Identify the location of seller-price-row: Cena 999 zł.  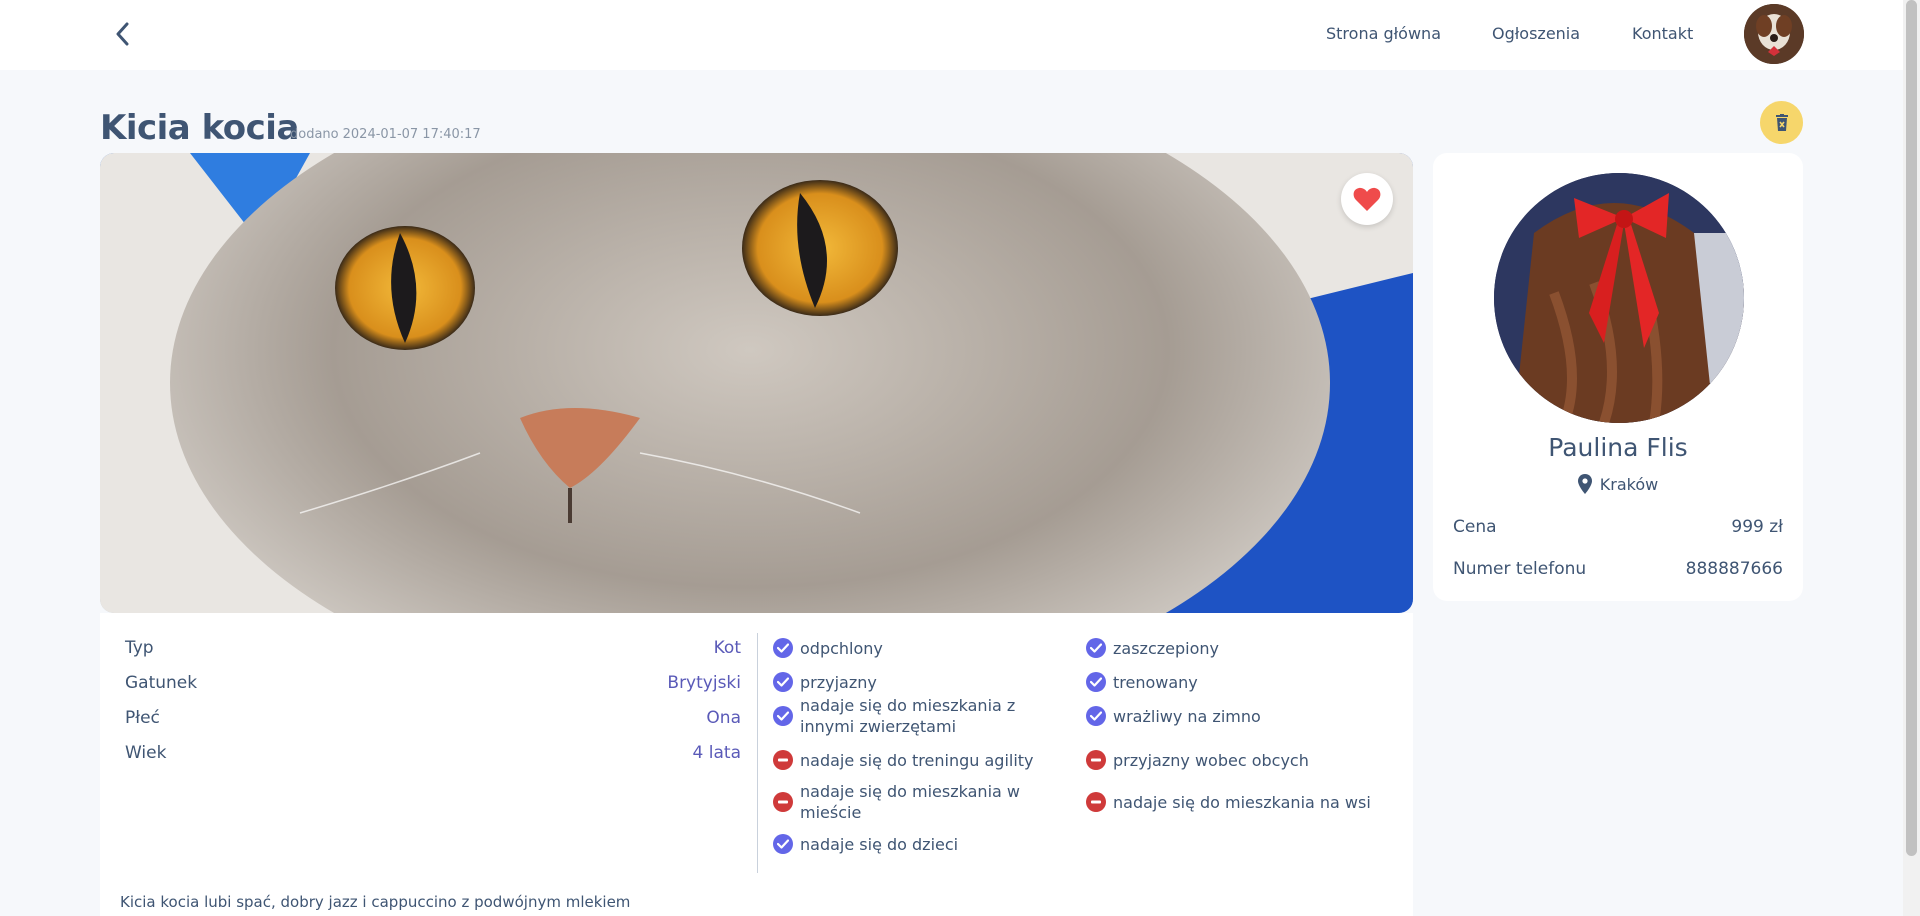
(1618, 527).